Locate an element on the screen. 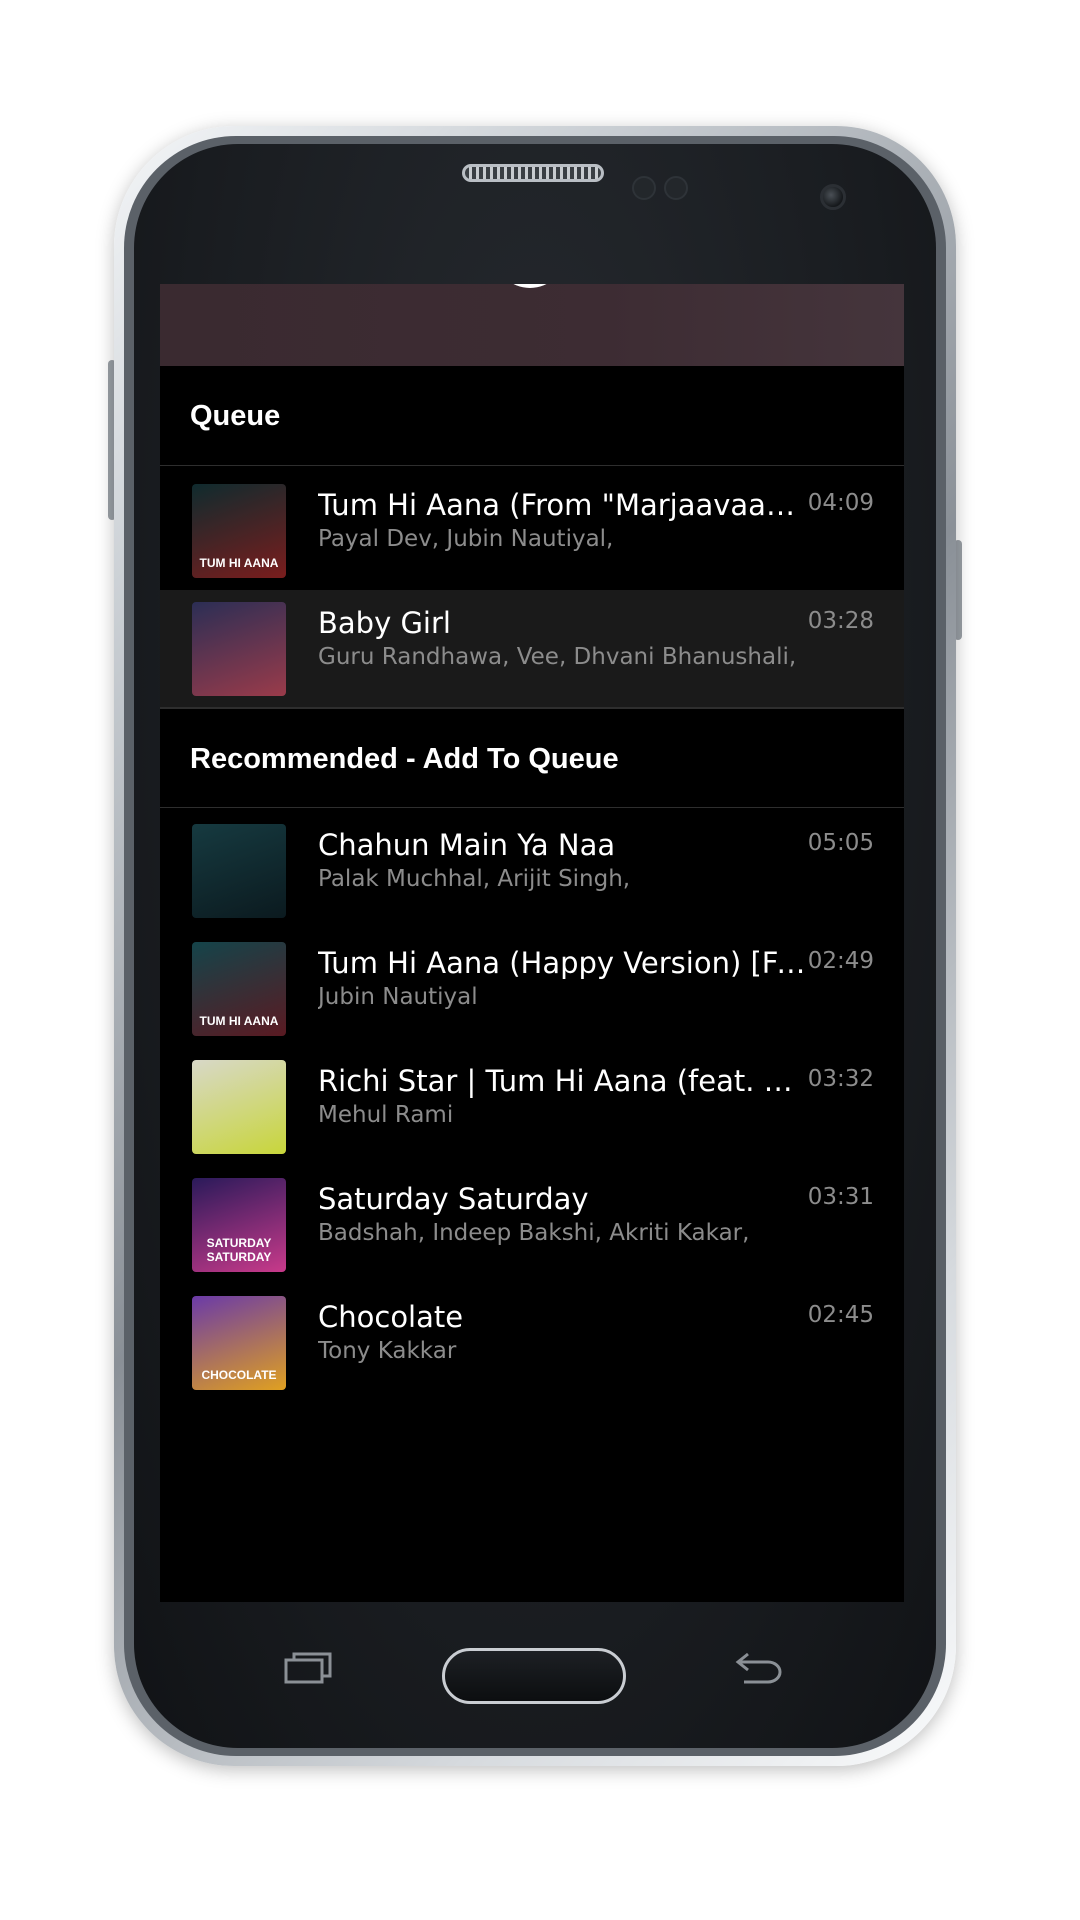  track-duration: 04:09 is located at coordinates (840, 503).